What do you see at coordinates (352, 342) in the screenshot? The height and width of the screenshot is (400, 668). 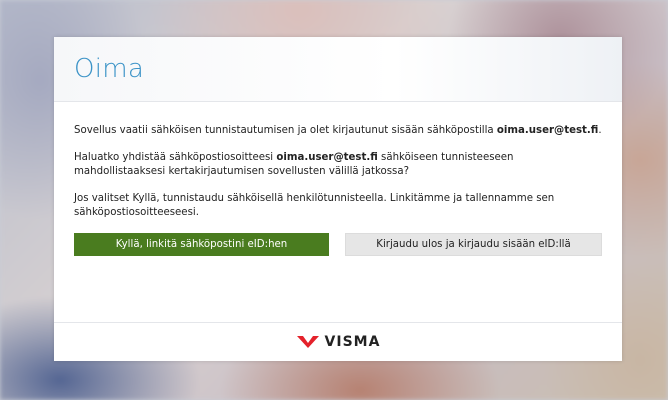 I see `visma-wordmark: VISMA` at bounding box center [352, 342].